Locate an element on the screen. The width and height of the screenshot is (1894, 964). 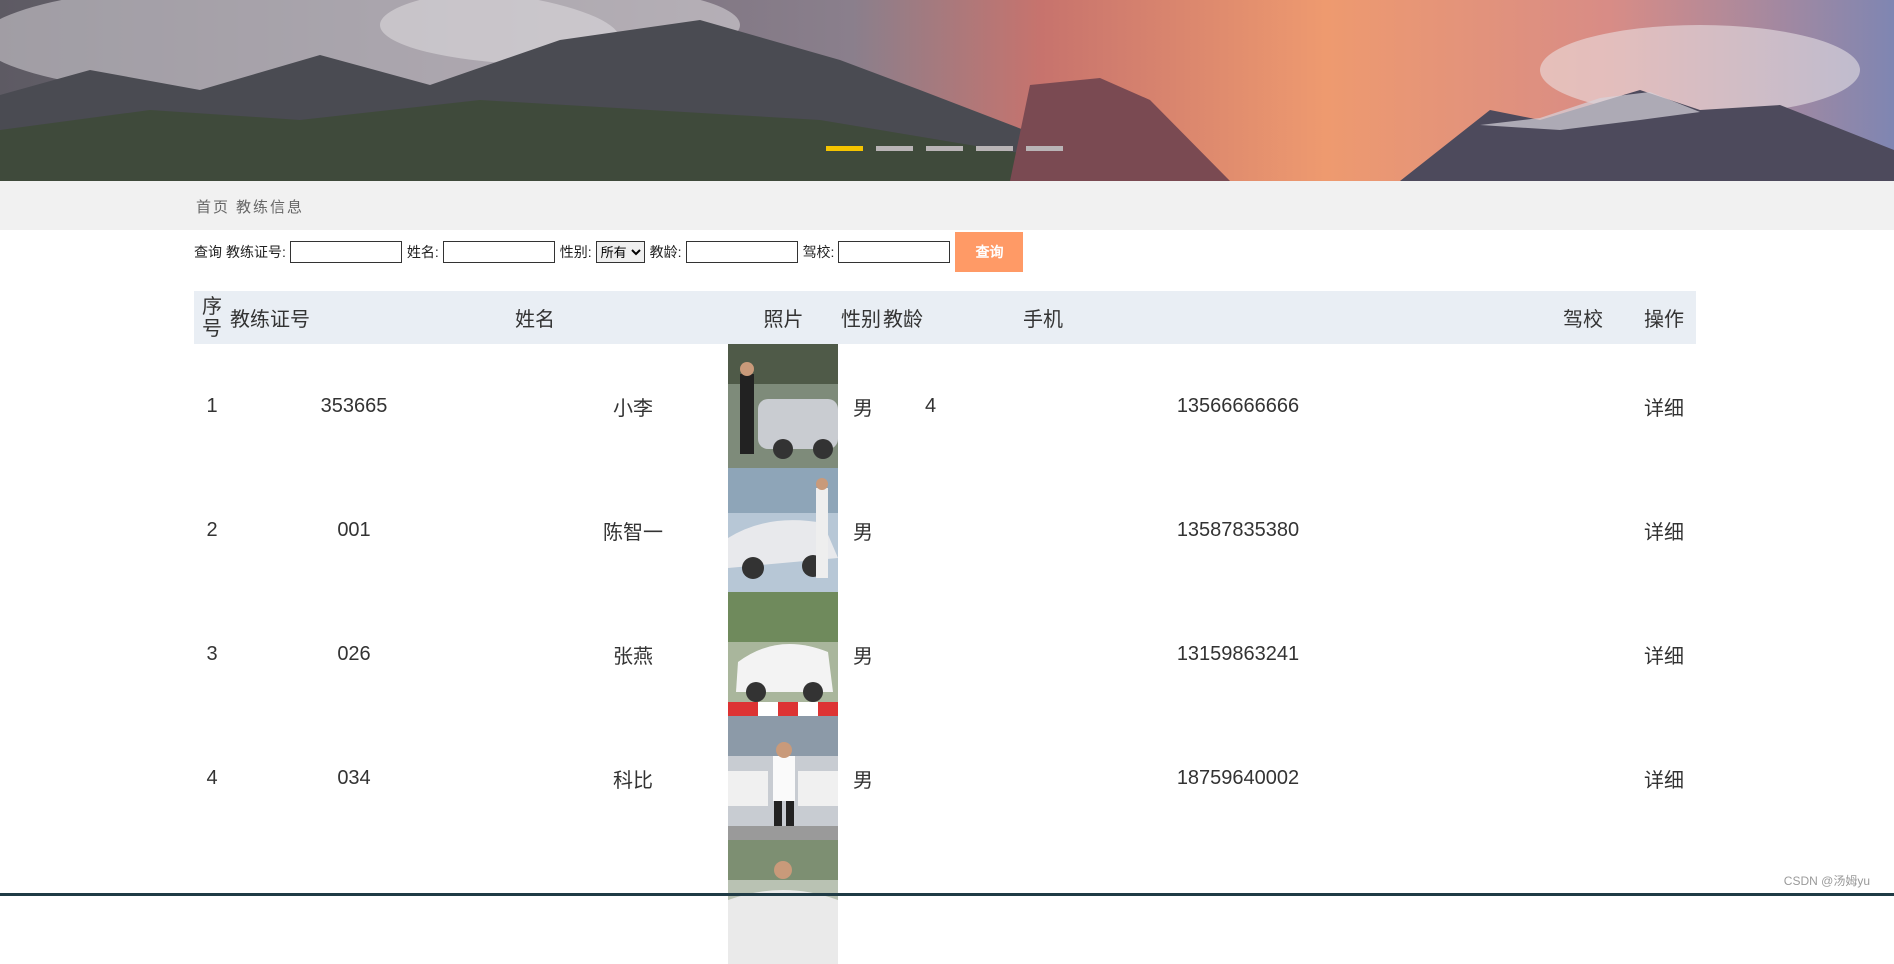
breadcrumb: 首页 教练信息 is located at coordinates (253, 206).